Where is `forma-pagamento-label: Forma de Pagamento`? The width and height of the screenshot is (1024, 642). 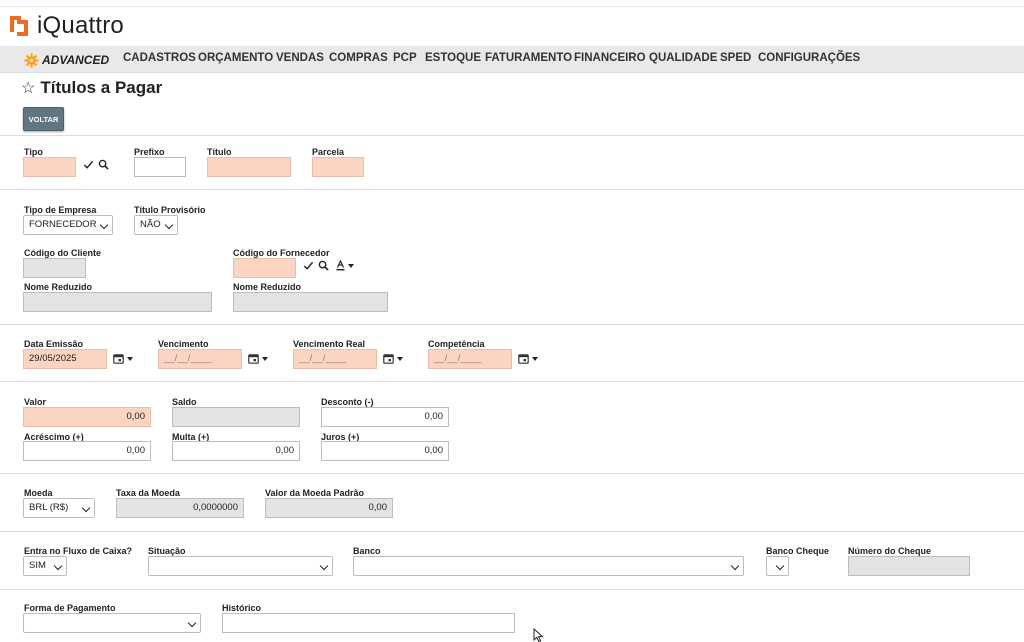
forma-pagamento-label: Forma de Pagamento is located at coordinates (70, 608).